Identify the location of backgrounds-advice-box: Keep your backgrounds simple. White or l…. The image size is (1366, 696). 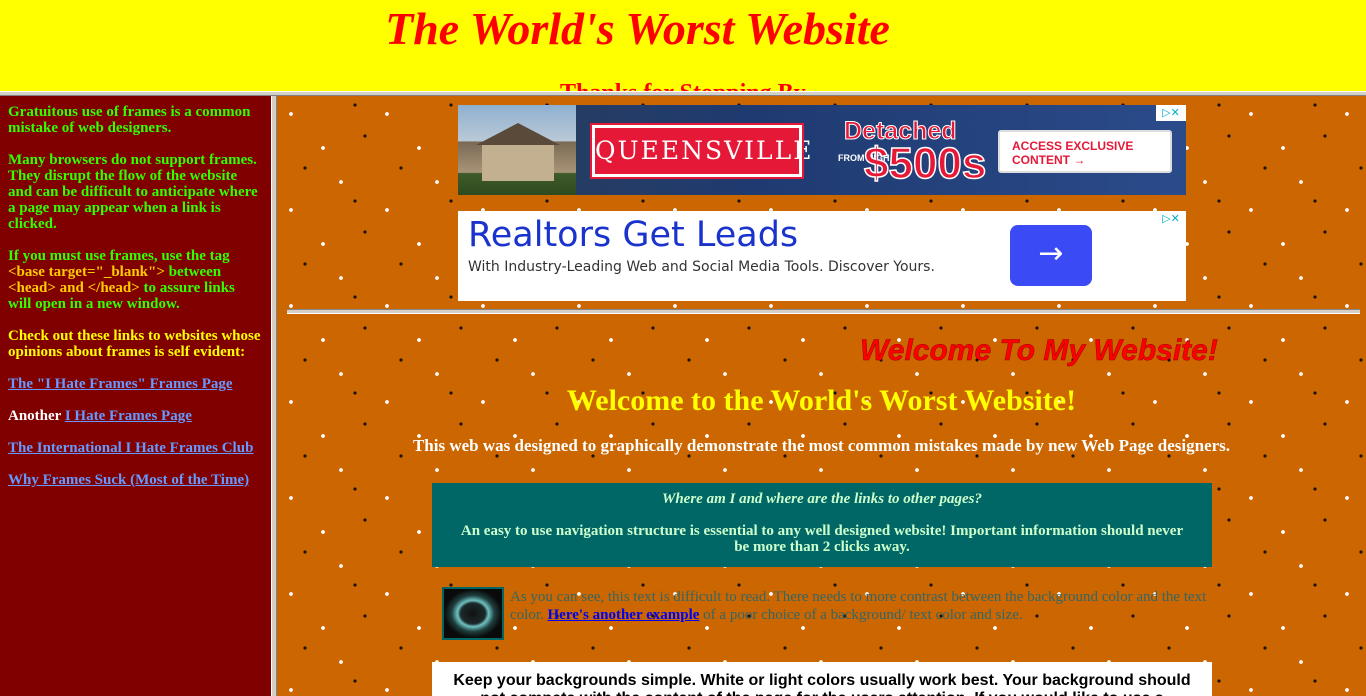
(822, 679).